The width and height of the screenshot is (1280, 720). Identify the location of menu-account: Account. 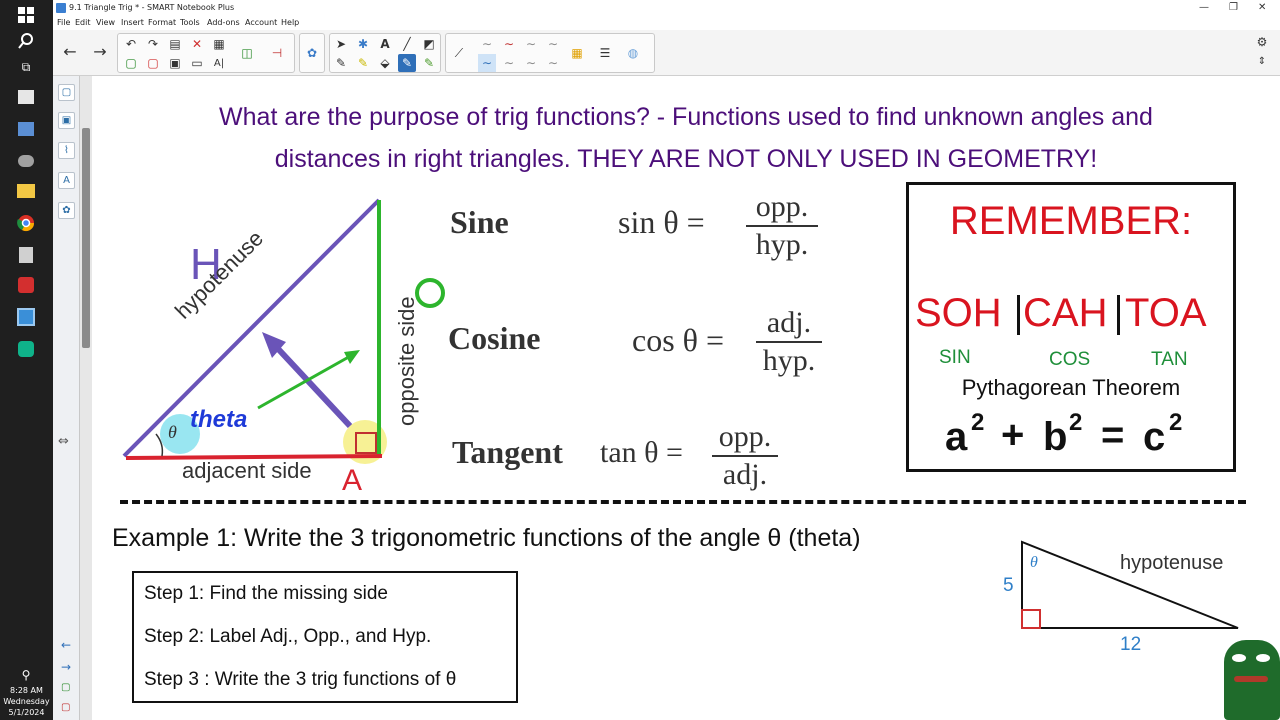
(261, 22).